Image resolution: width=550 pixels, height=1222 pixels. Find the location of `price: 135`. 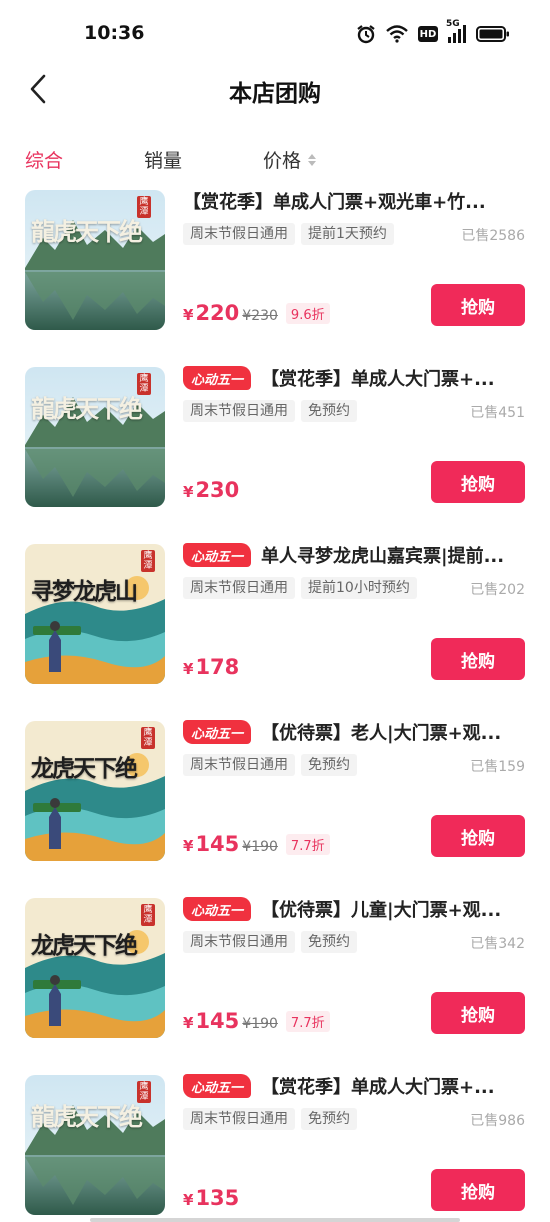

price: 135 is located at coordinates (217, 1198).